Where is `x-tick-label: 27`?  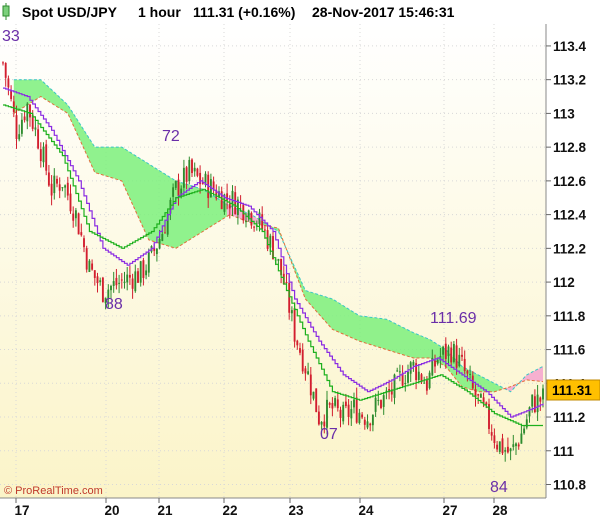 x-tick-label: 27 is located at coordinates (449, 510).